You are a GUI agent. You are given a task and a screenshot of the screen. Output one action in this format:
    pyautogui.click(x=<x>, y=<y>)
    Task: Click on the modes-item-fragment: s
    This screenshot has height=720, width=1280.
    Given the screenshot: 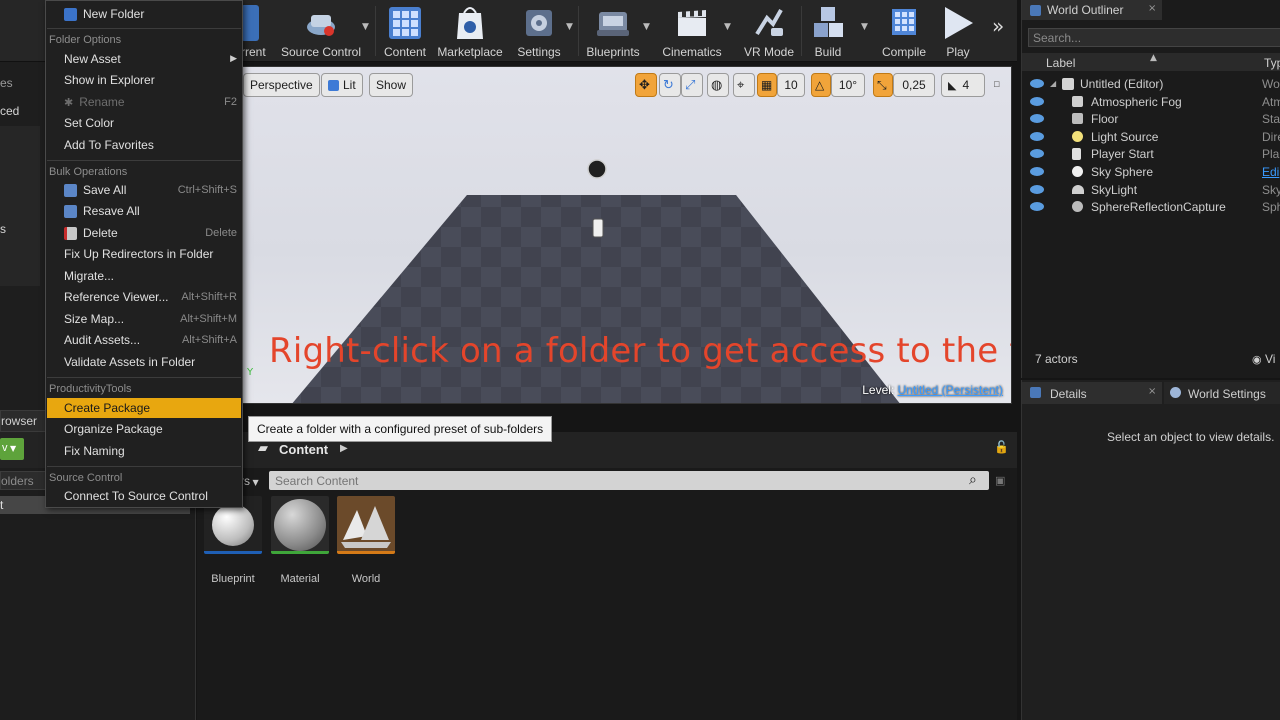 What is the action you would take?
    pyautogui.click(x=3, y=229)
    